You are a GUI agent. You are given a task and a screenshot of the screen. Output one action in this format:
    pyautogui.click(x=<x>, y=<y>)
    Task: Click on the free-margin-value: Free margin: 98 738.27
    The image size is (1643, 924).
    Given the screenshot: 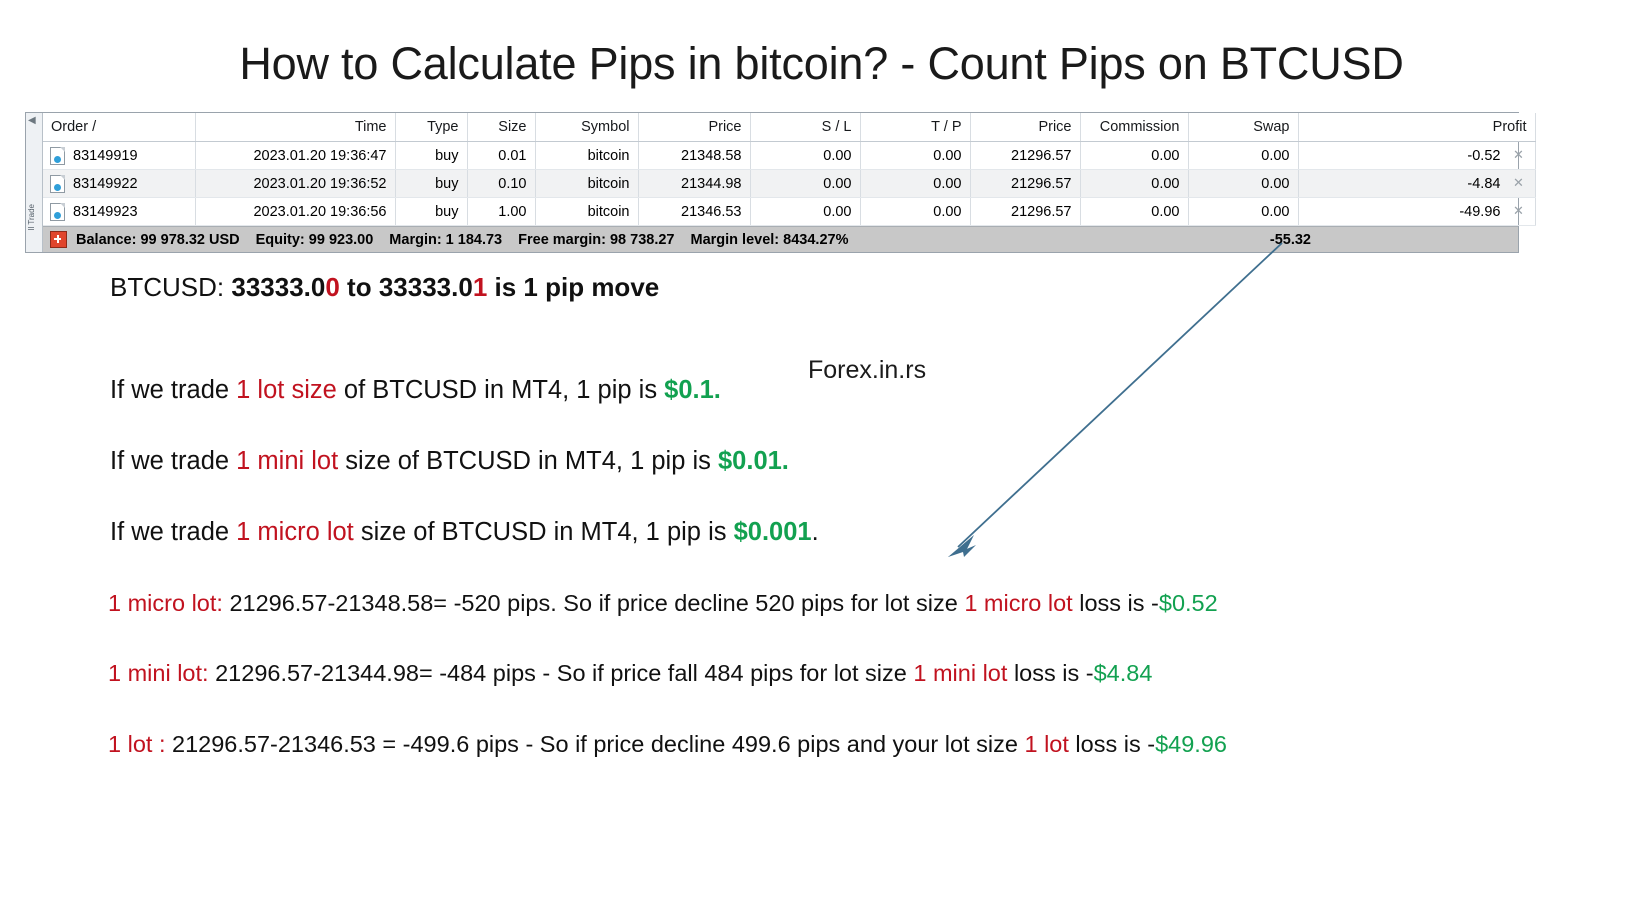 What is the action you would take?
    pyautogui.click(x=596, y=239)
    